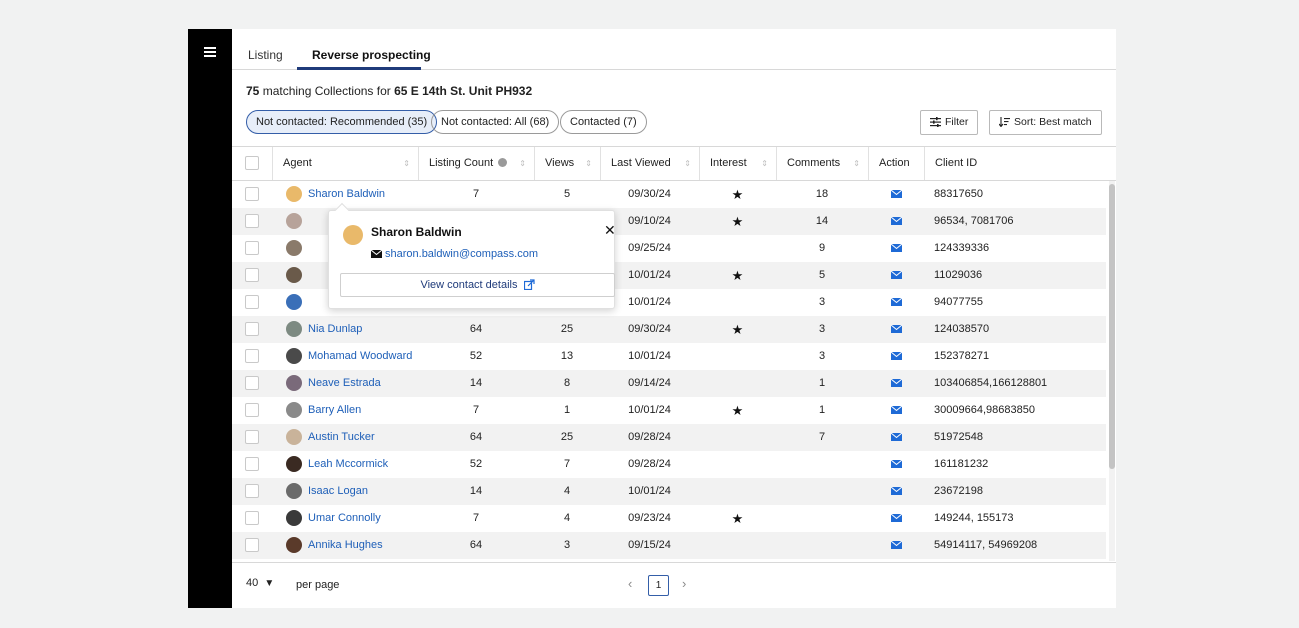 The image size is (1299, 628). What do you see at coordinates (669, 464) in the screenshot?
I see `table-row: Leah Mccormick 52 7 09/28/24 161181232` at bounding box center [669, 464].